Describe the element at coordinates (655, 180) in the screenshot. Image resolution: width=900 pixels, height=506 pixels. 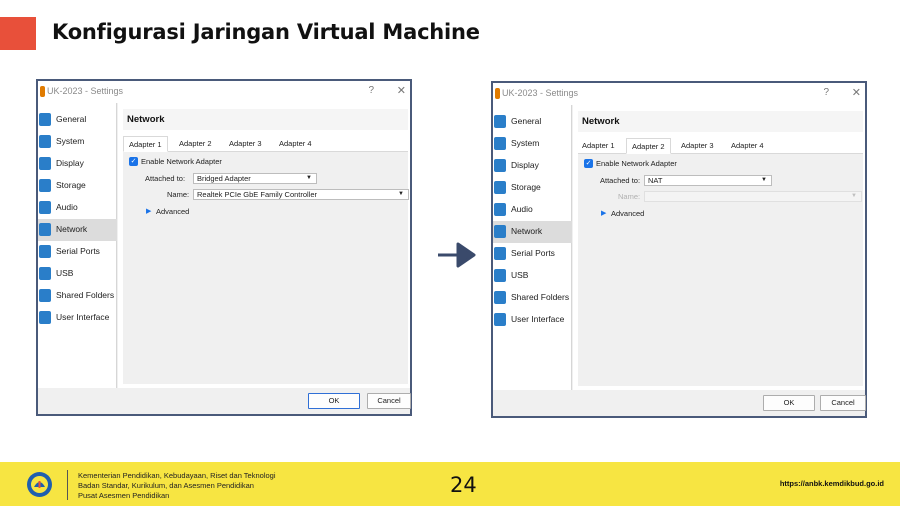
I see `attached-to-value: NAT` at that location.